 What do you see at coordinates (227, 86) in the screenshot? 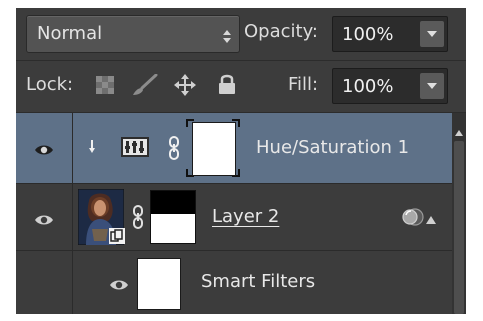
I see `lock-all-icon` at bounding box center [227, 86].